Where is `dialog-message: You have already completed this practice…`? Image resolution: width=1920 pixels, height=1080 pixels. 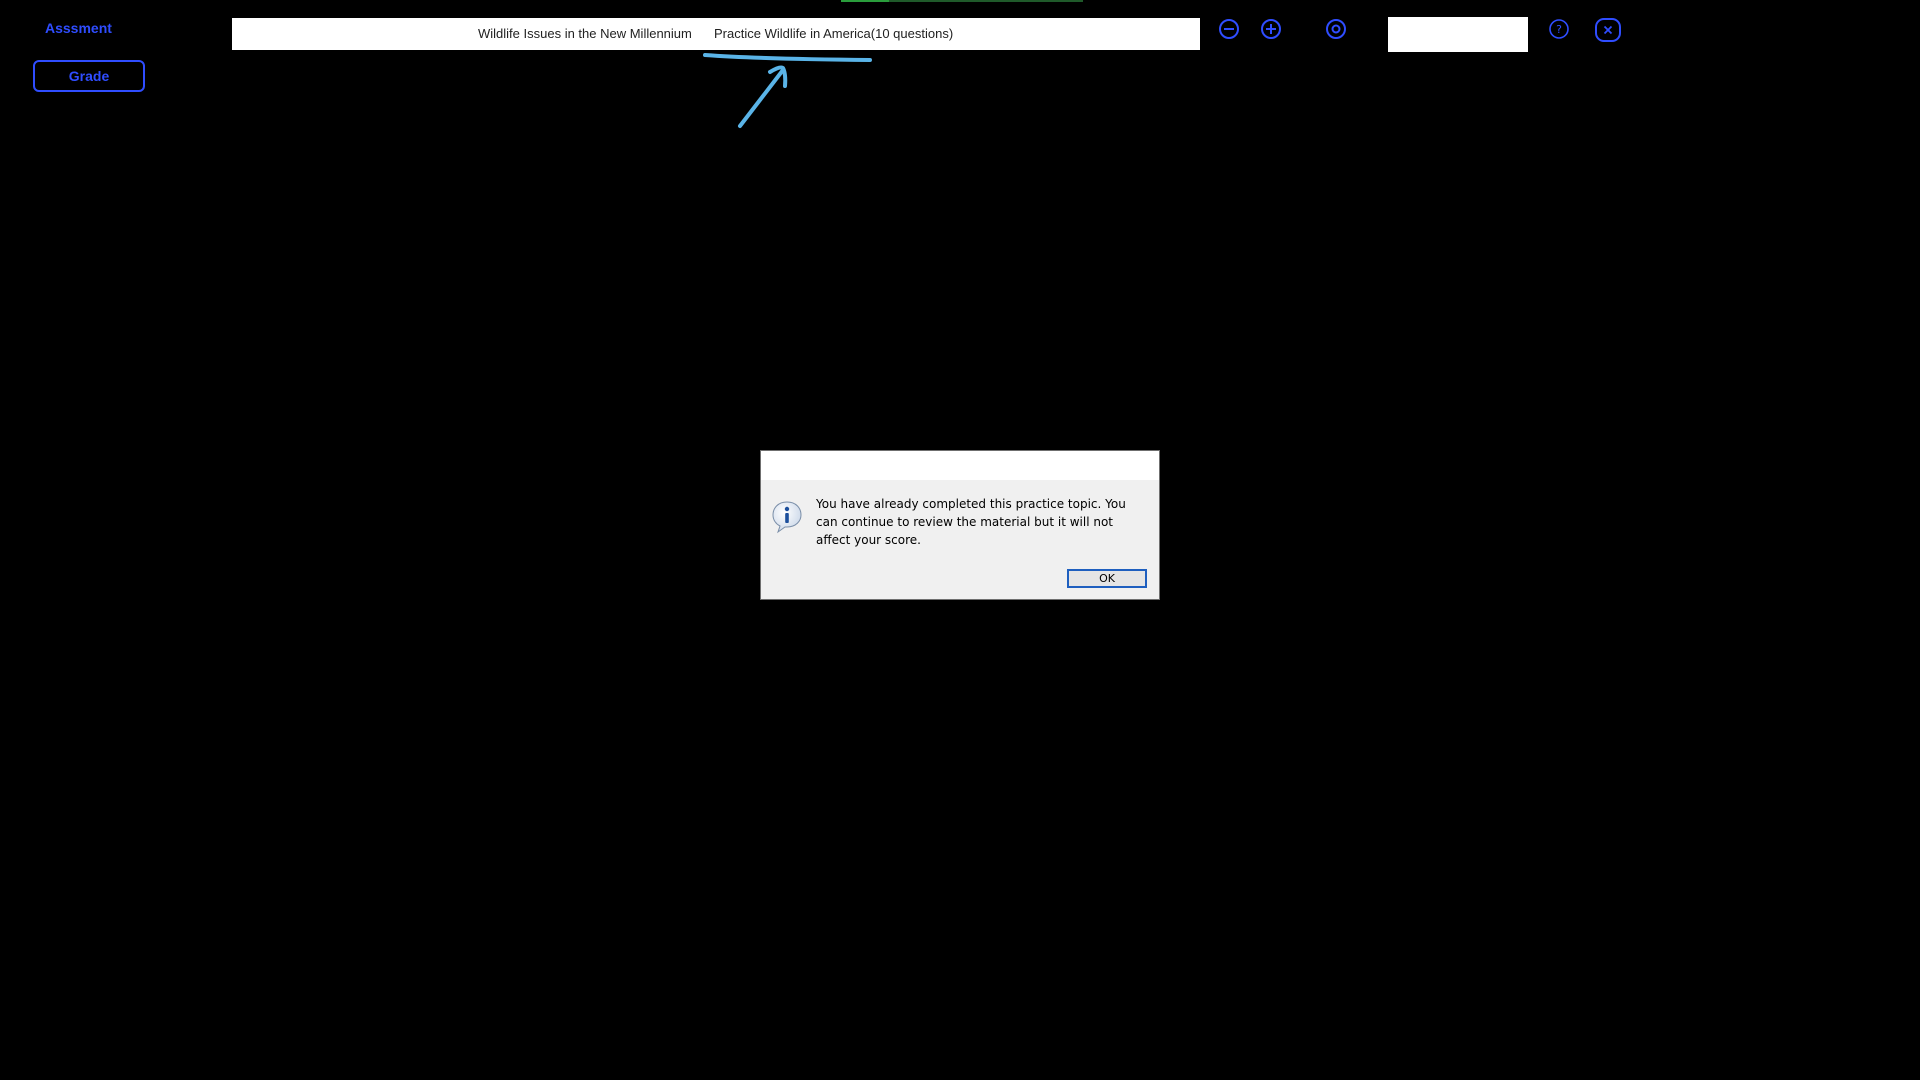
dialog-message: You have already completed this practice… is located at coordinates (971, 522).